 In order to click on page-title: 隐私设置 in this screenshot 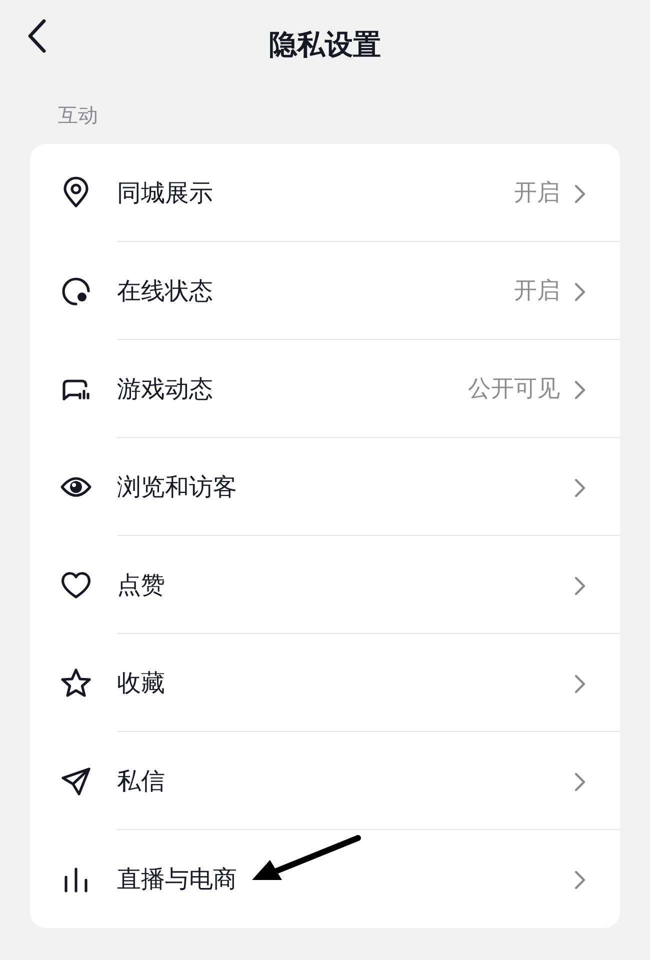, I will do `click(325, 45)`.